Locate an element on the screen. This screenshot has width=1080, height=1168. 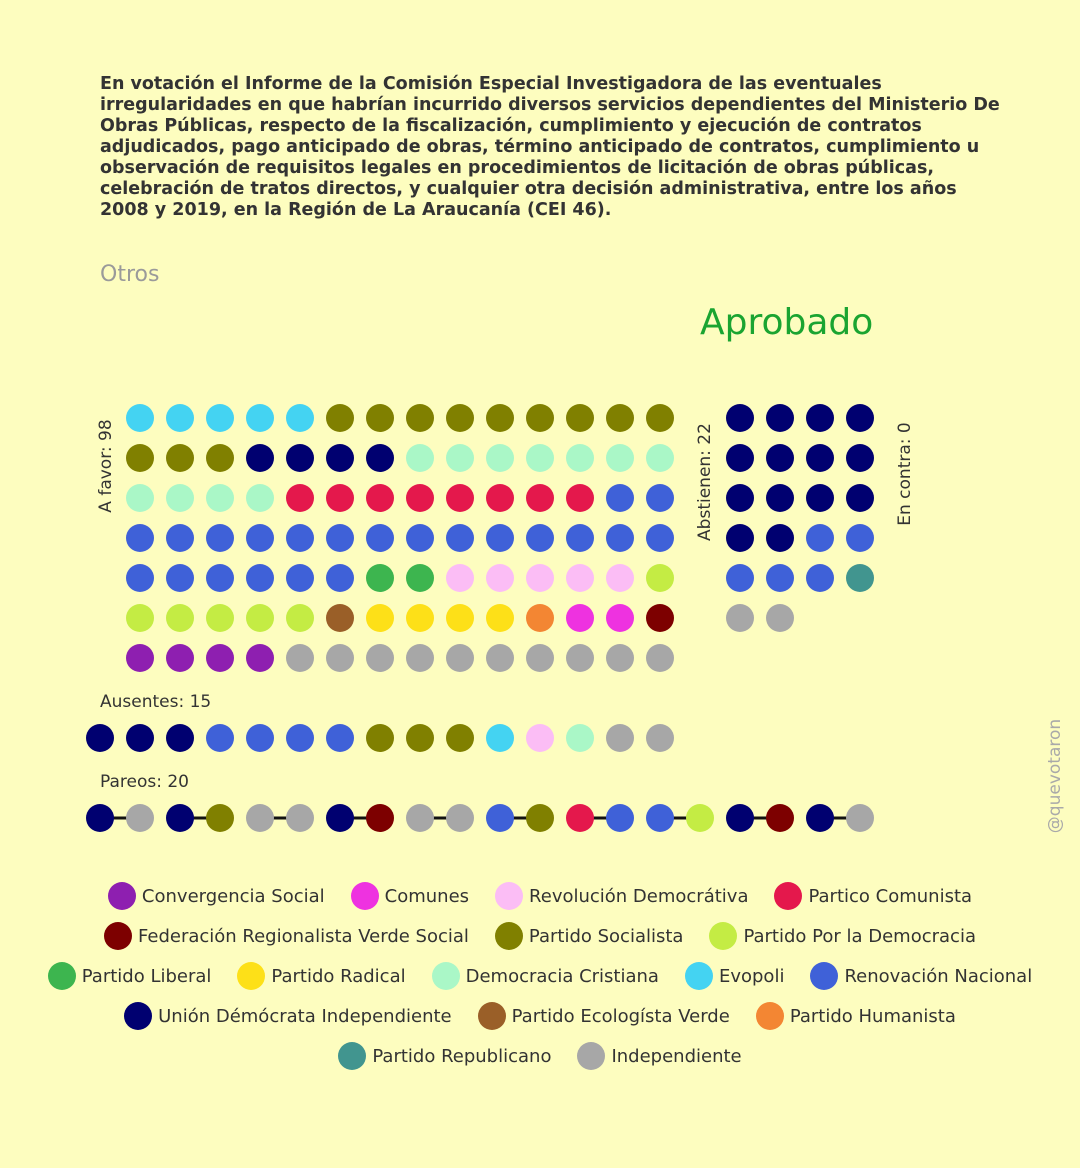
legend-label: Partido Humanista is located at coordinates (872, 1016).